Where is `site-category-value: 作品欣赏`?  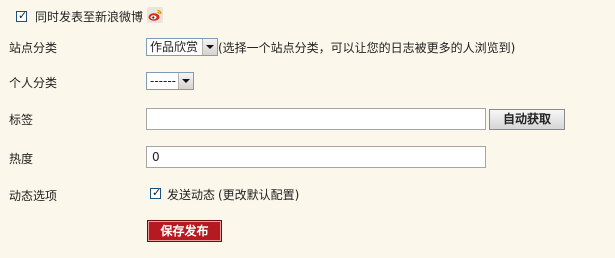 site-category-value: 作品欣赏 is located at coordinates (174, 47).